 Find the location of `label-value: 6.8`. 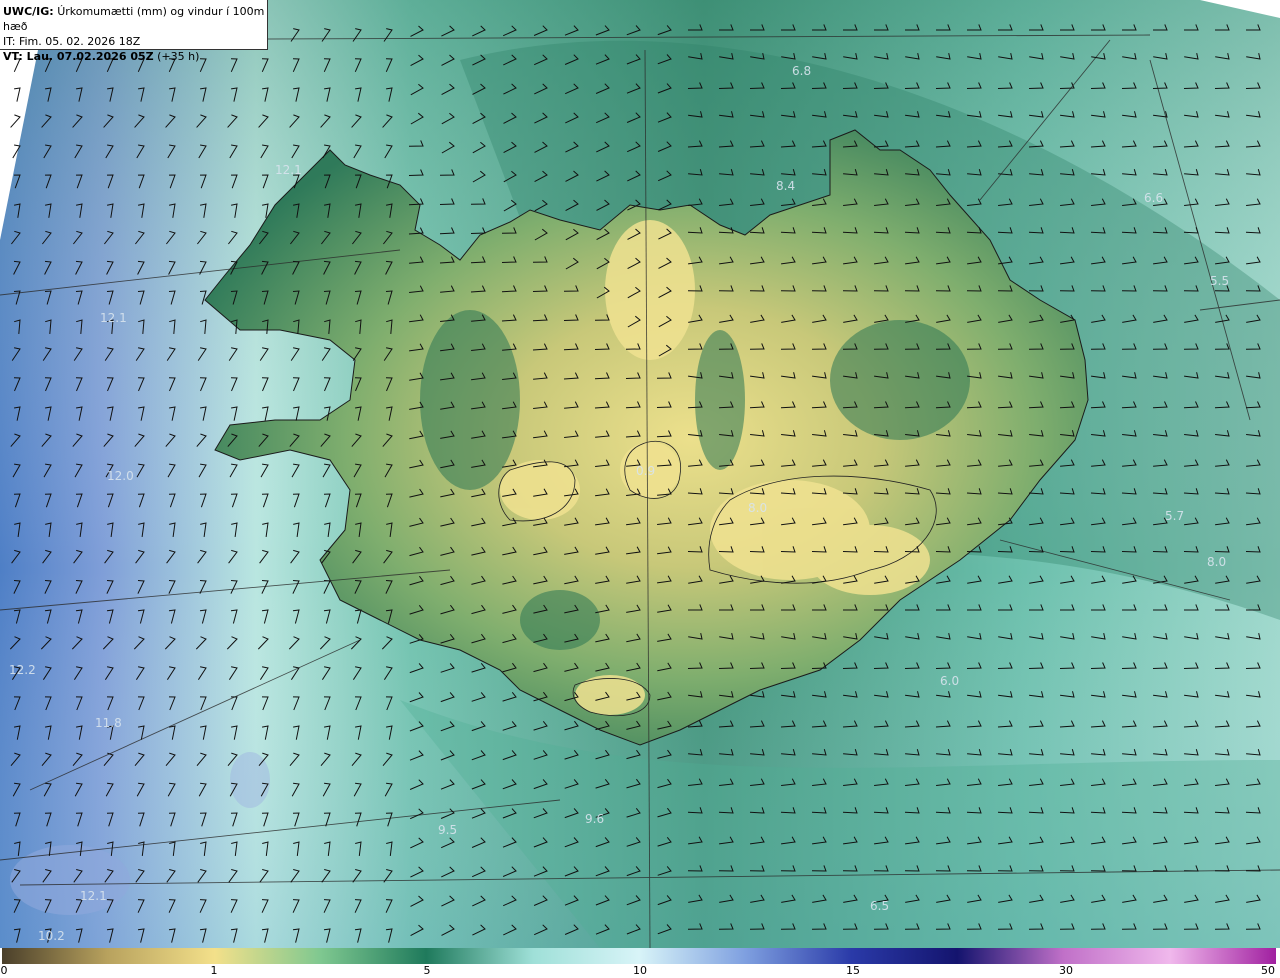

label-value: 6.8 is located at coordinates (801, 71).